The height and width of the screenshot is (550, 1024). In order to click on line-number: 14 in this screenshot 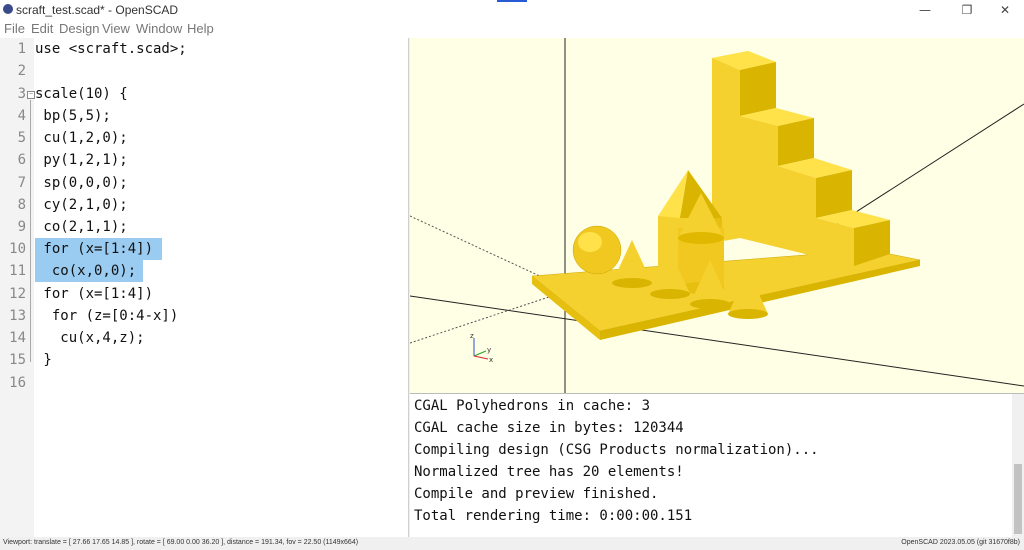, I will do `click(17, 338)`.